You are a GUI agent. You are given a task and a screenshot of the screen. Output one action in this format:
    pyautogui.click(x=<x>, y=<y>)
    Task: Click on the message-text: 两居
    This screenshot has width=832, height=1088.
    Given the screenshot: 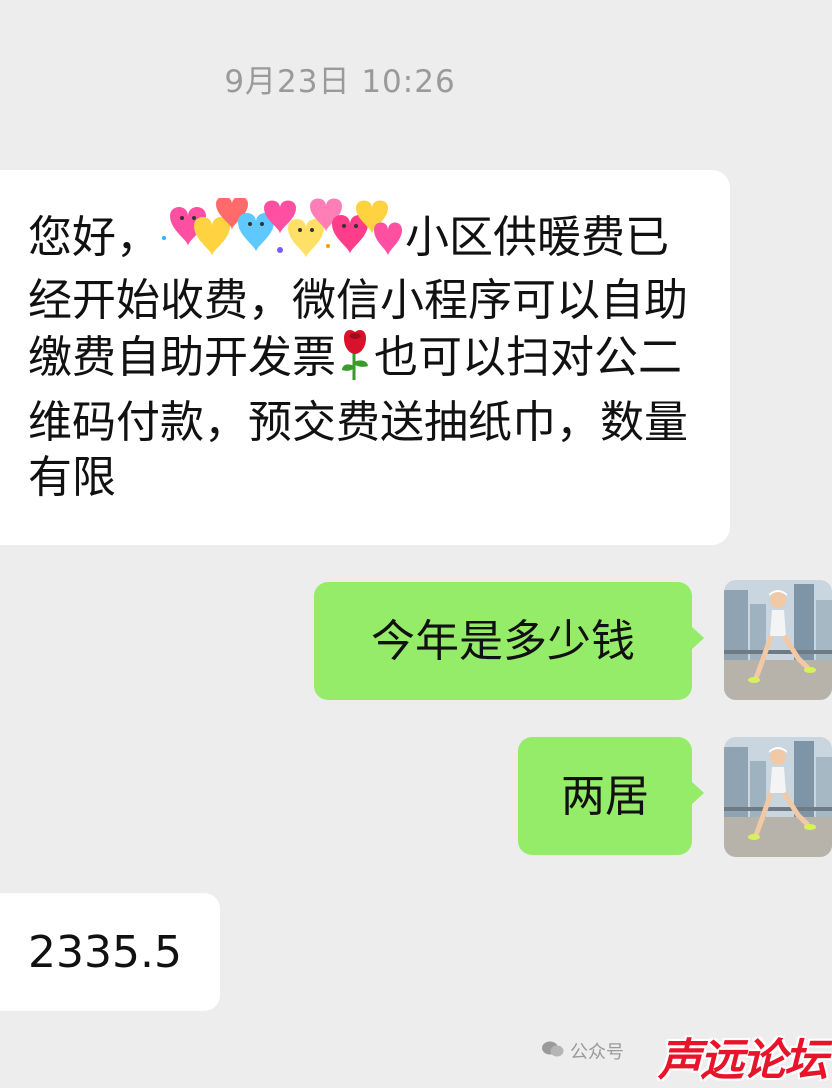 What is the action you would take?
    pyautogui.click(x=605, y=796)
    